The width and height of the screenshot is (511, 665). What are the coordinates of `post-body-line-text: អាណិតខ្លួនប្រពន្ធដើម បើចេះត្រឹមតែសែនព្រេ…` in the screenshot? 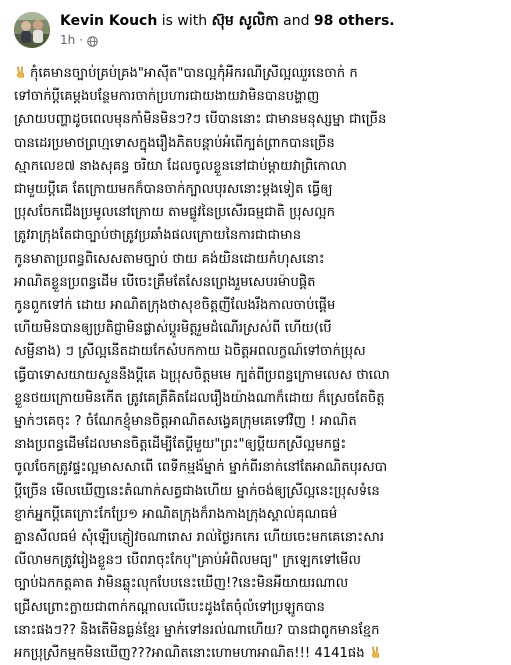 It's located at (165, 282).